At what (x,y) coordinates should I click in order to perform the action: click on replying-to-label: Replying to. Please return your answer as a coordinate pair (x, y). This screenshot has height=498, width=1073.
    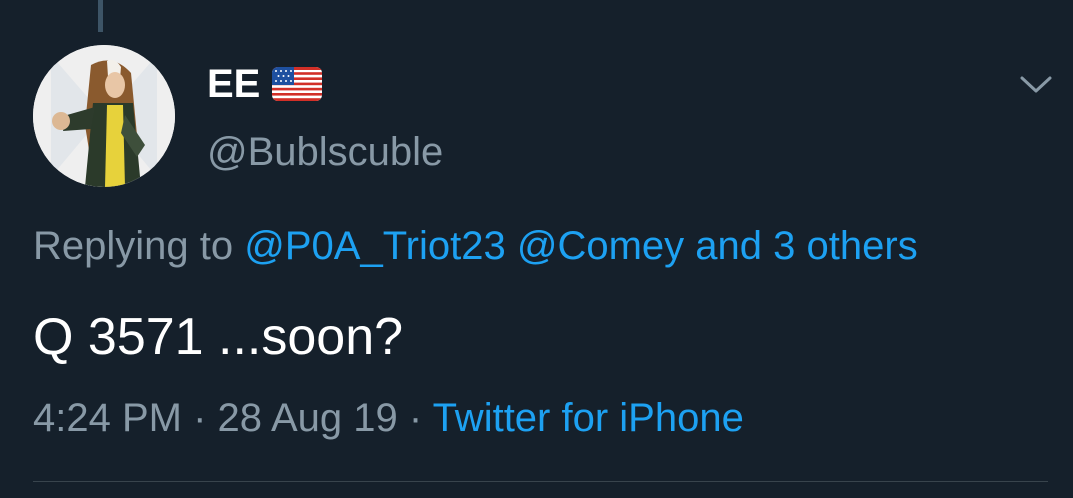
    Looking at the image, I should click on (133, 246).